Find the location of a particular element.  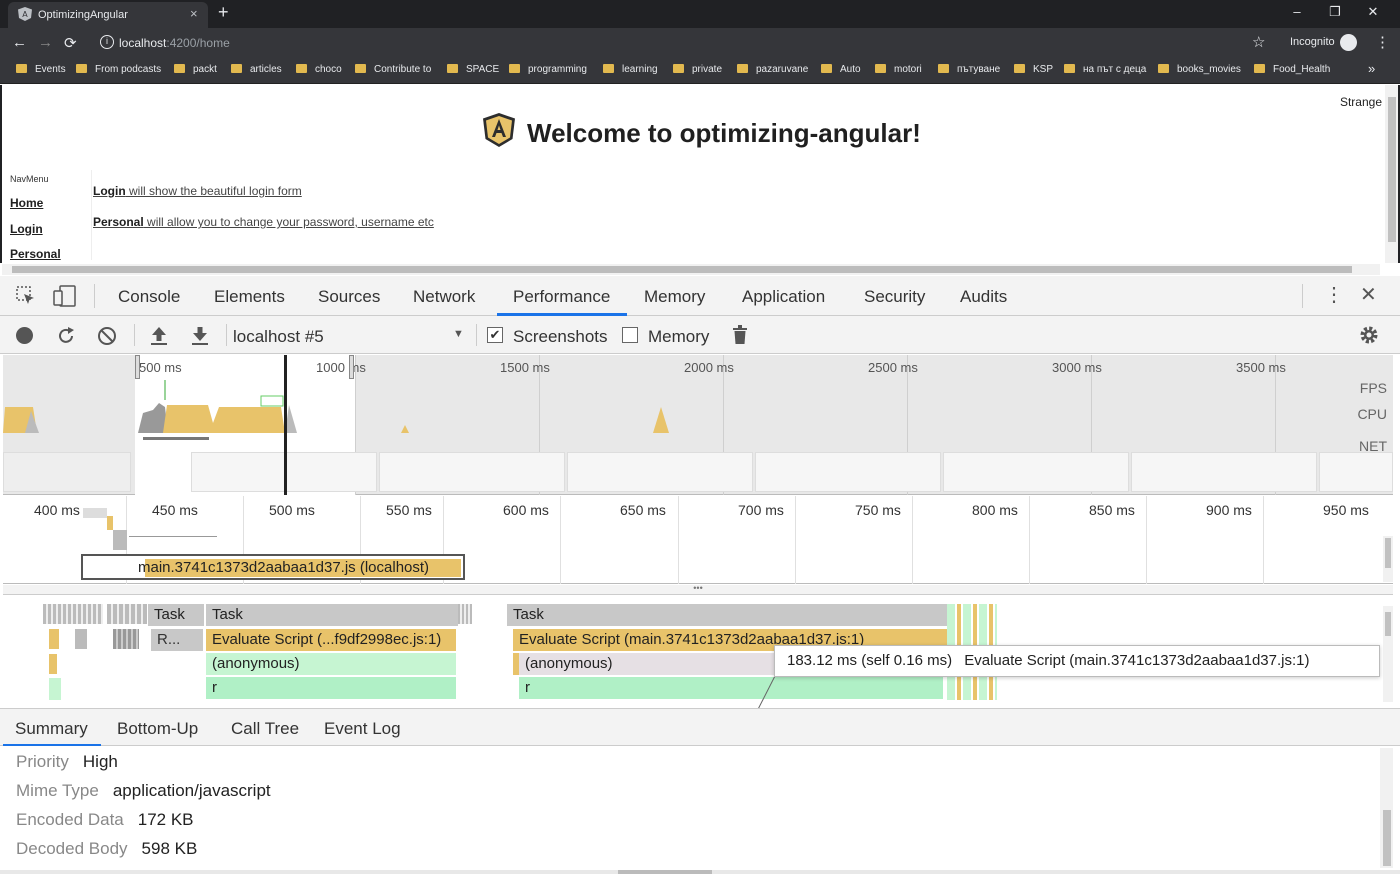

function-slice is located at coordinates (55, 689).